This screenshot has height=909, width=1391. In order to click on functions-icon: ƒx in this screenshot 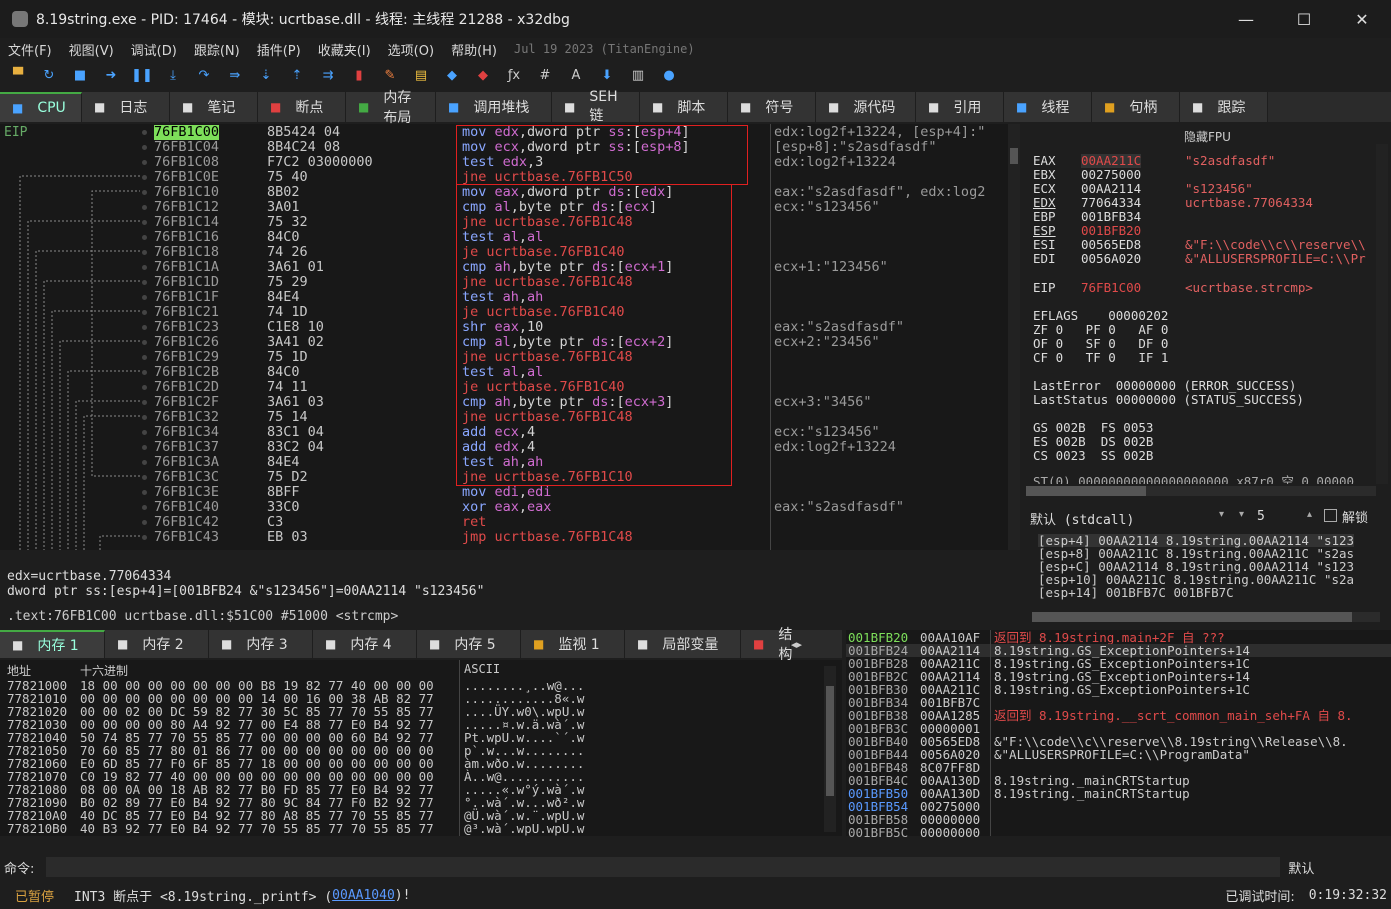, I will do `click(514, 75)`.